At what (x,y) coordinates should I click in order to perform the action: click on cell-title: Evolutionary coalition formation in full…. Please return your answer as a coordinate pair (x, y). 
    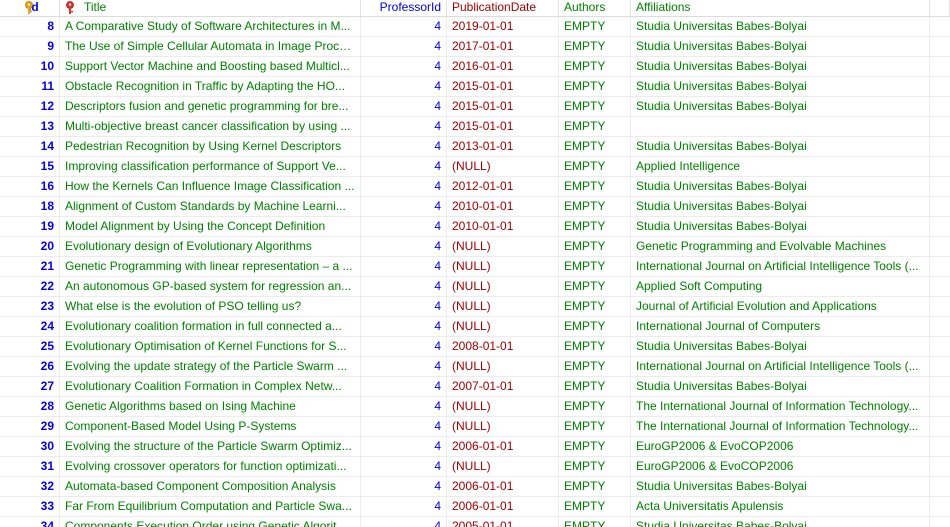
    Looking at the image, I should click on (210, 326).